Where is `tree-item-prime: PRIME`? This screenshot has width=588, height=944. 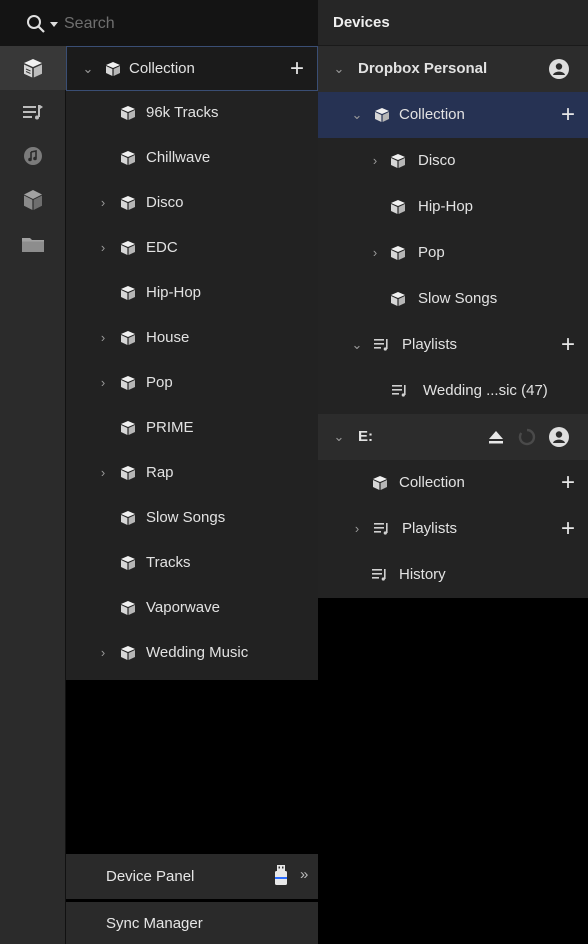
tree-item-prime: PRIME is located at coordinates (192, 428).